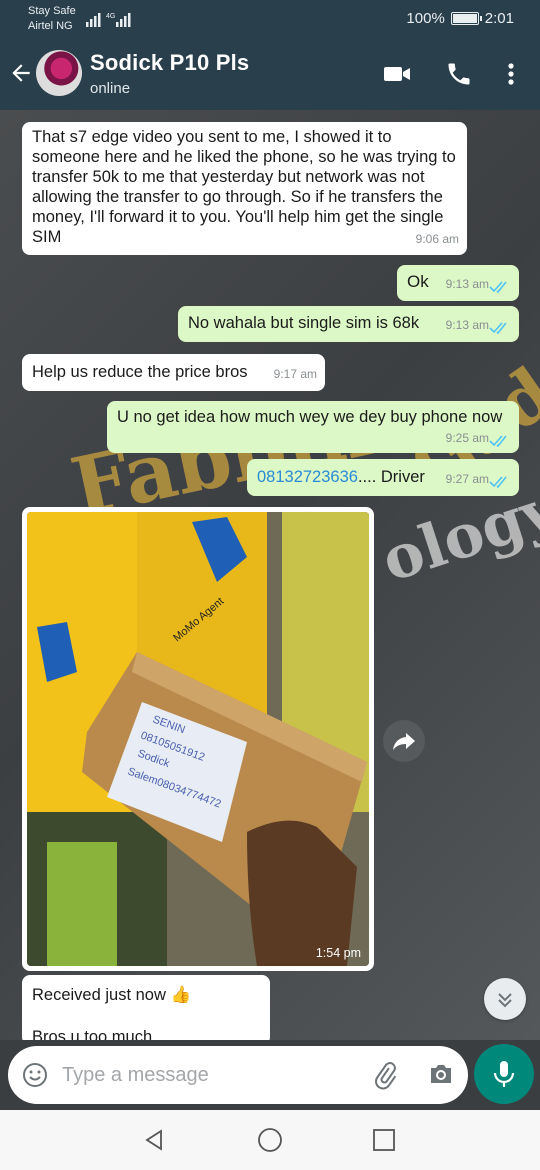 This screenshot has height=1170, width=540. What do you see at coordinates (50, 26) in the screenshot?
I see `carrier-line-2: Airtel NG` at bounding box center [50, 26].